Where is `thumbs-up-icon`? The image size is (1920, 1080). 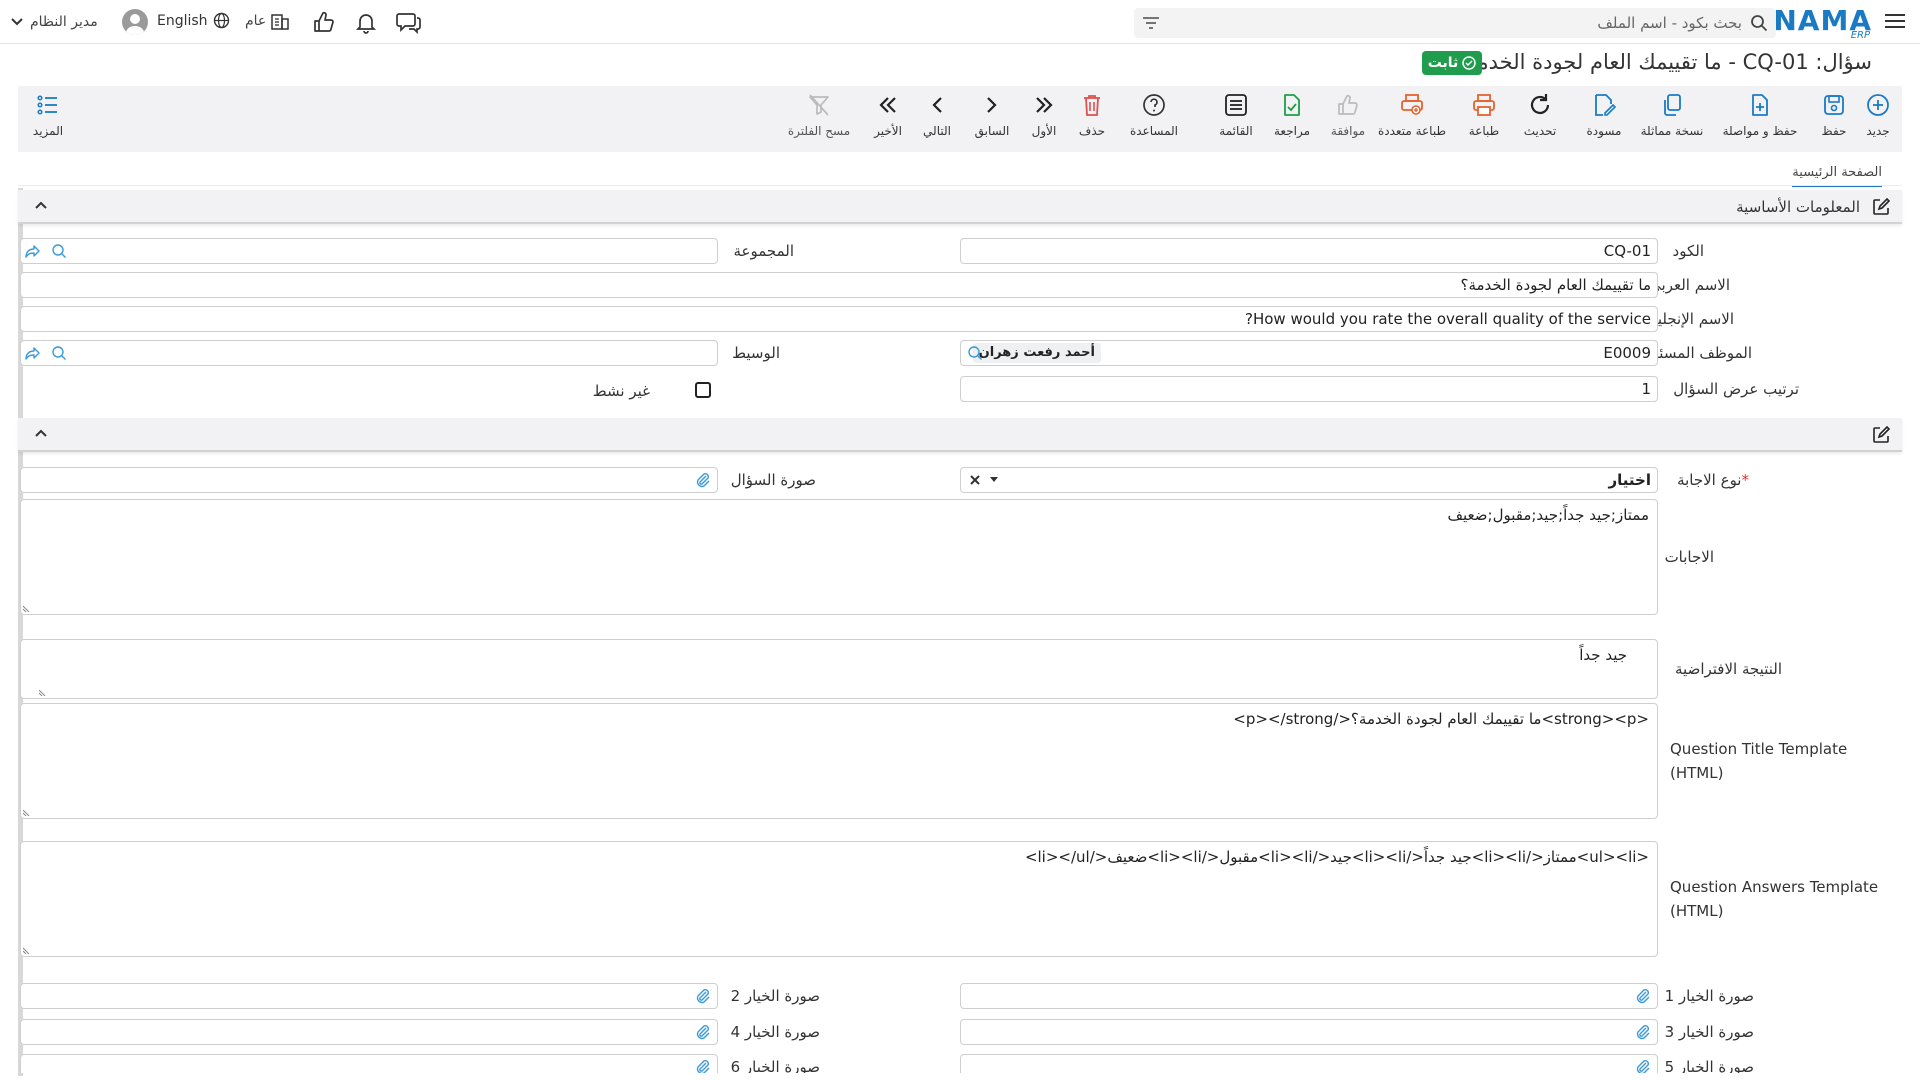
thumbs-up-icon is located at coordinates (325, 22).